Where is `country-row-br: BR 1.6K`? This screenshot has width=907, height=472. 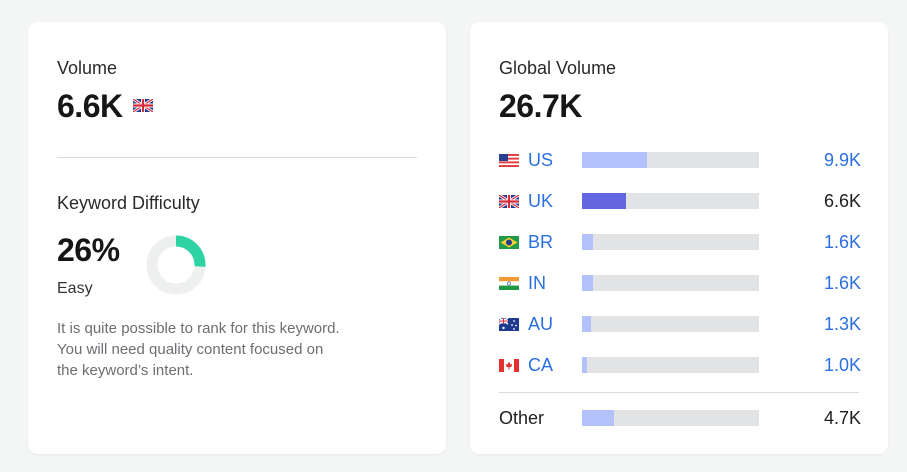 country-row-br: BR 1.6K is located at coordinates (680, 242).